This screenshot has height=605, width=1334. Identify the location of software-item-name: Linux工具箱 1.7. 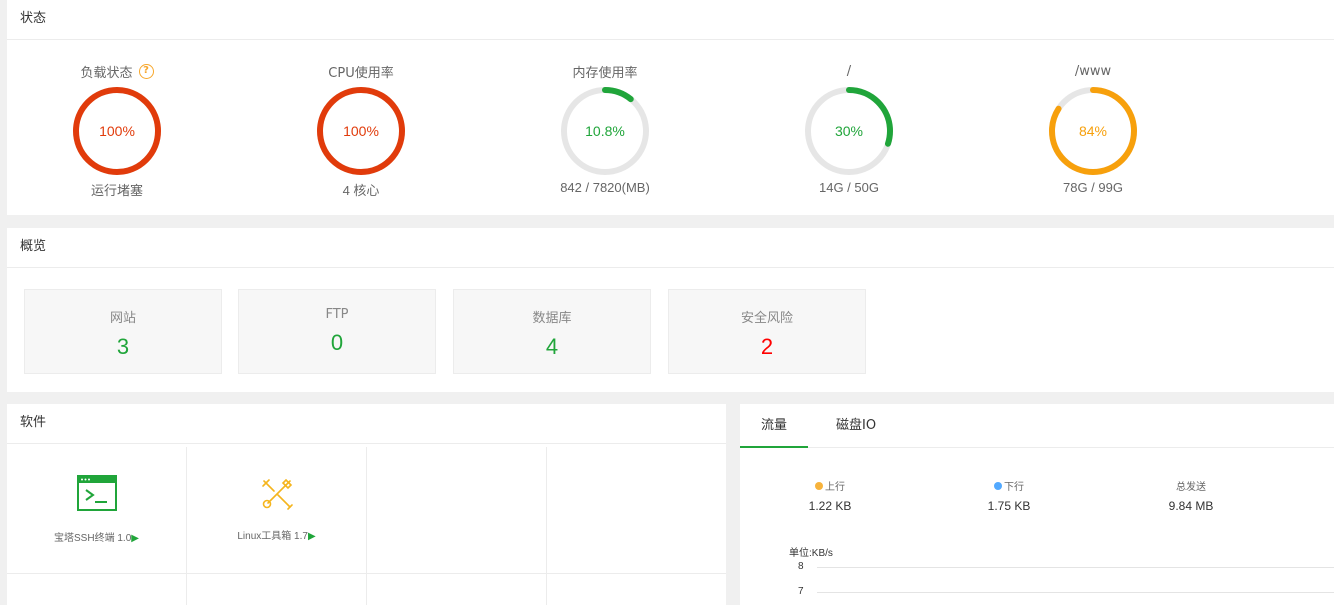
(272, 536).